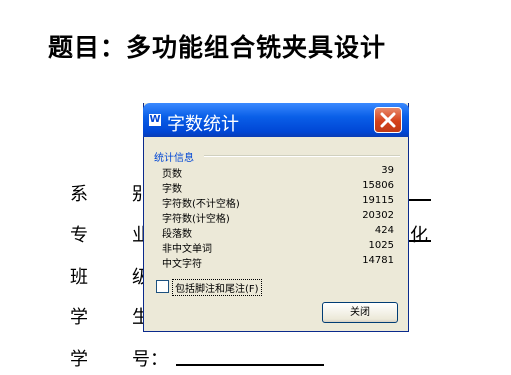 The height and width of the screenshot is (375, 511). What do you see at coordinates (278, 187) in the screenshot?
I see `stat-row-words: 字数 15806` at bounding box center [278, 187].